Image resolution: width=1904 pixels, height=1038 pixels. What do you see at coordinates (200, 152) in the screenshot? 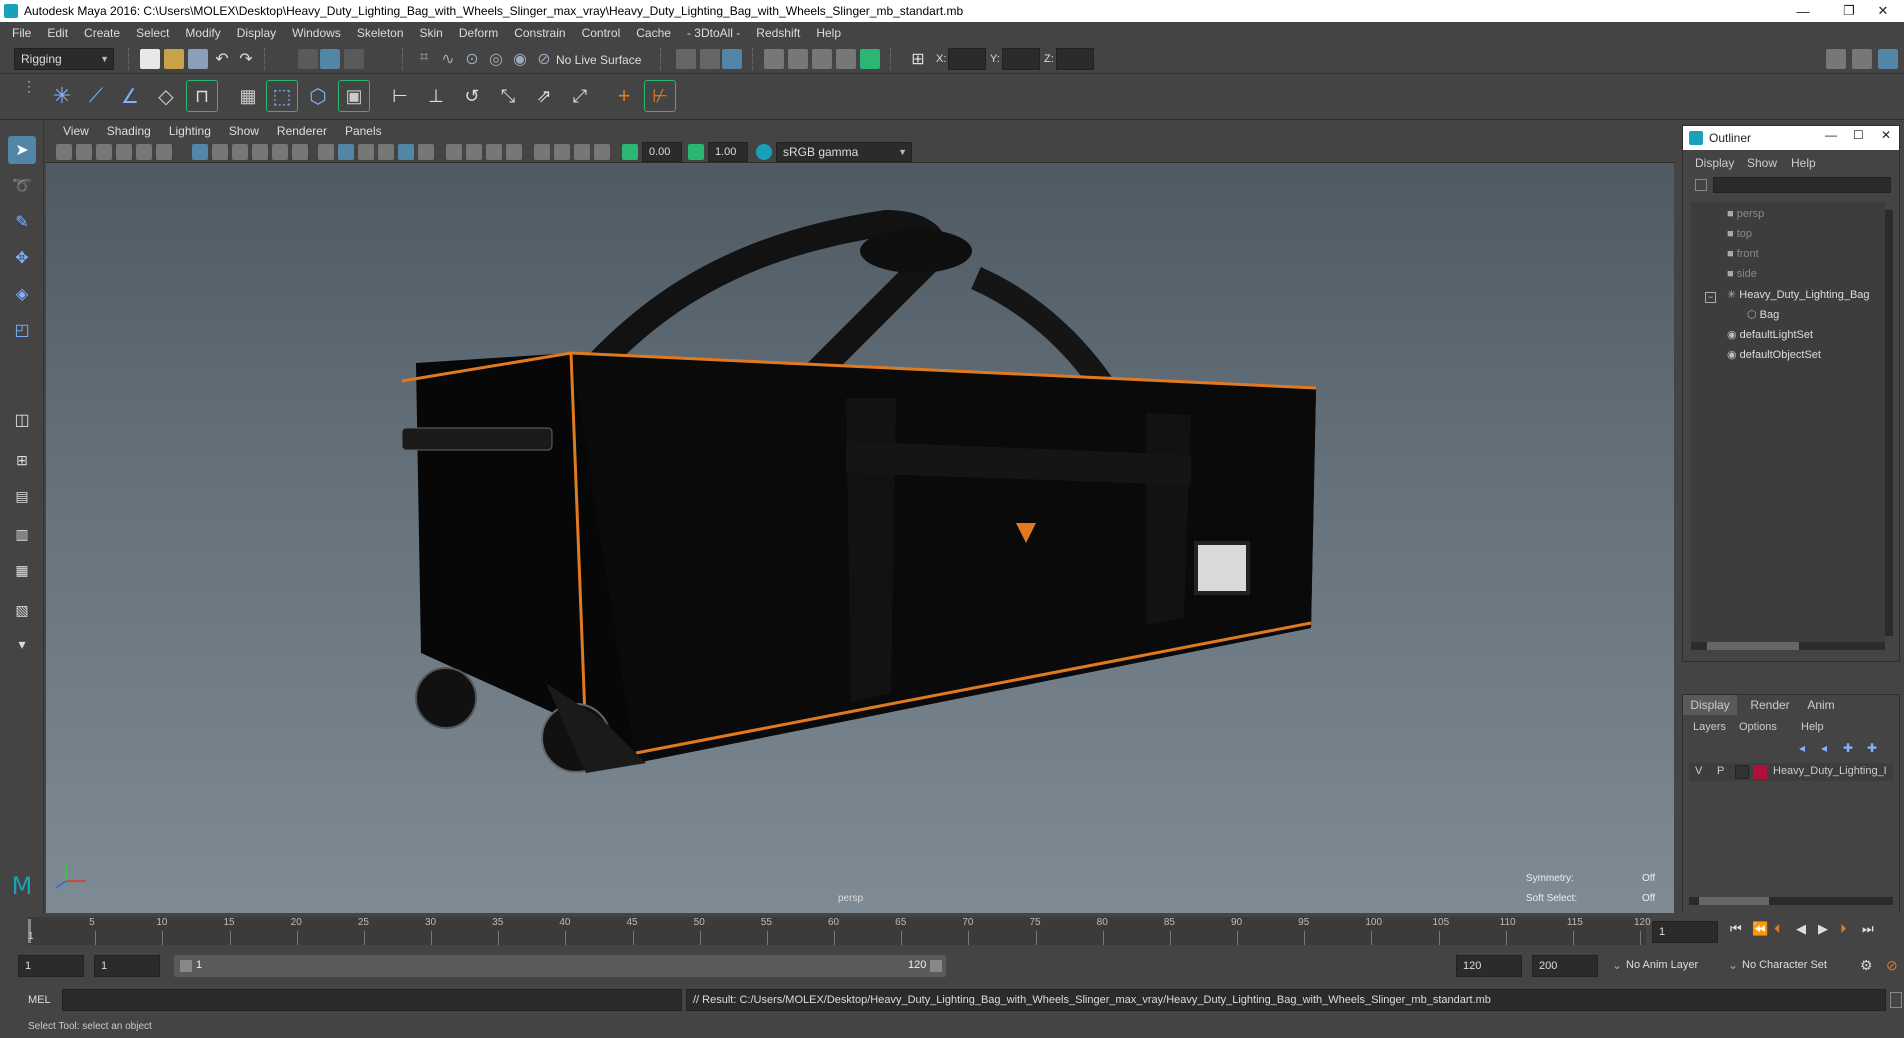
I see `grid-icon` at bounding box center [200, 152].